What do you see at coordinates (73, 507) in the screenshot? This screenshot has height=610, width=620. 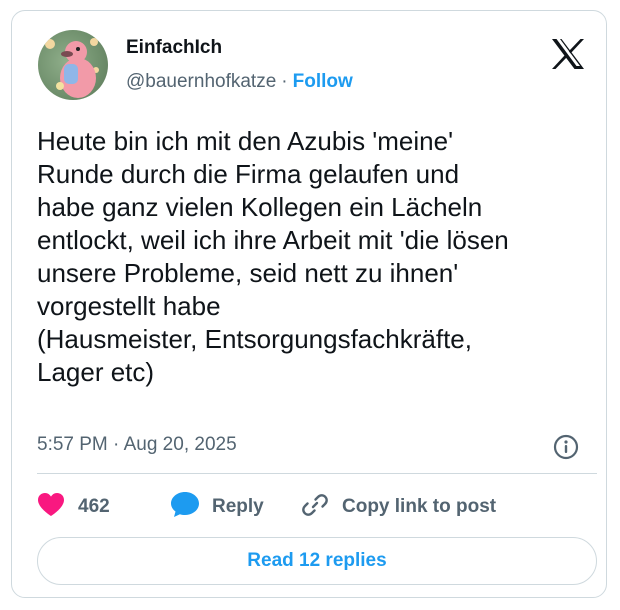 I see `like-button: 462` at bounding box center [73, 507].